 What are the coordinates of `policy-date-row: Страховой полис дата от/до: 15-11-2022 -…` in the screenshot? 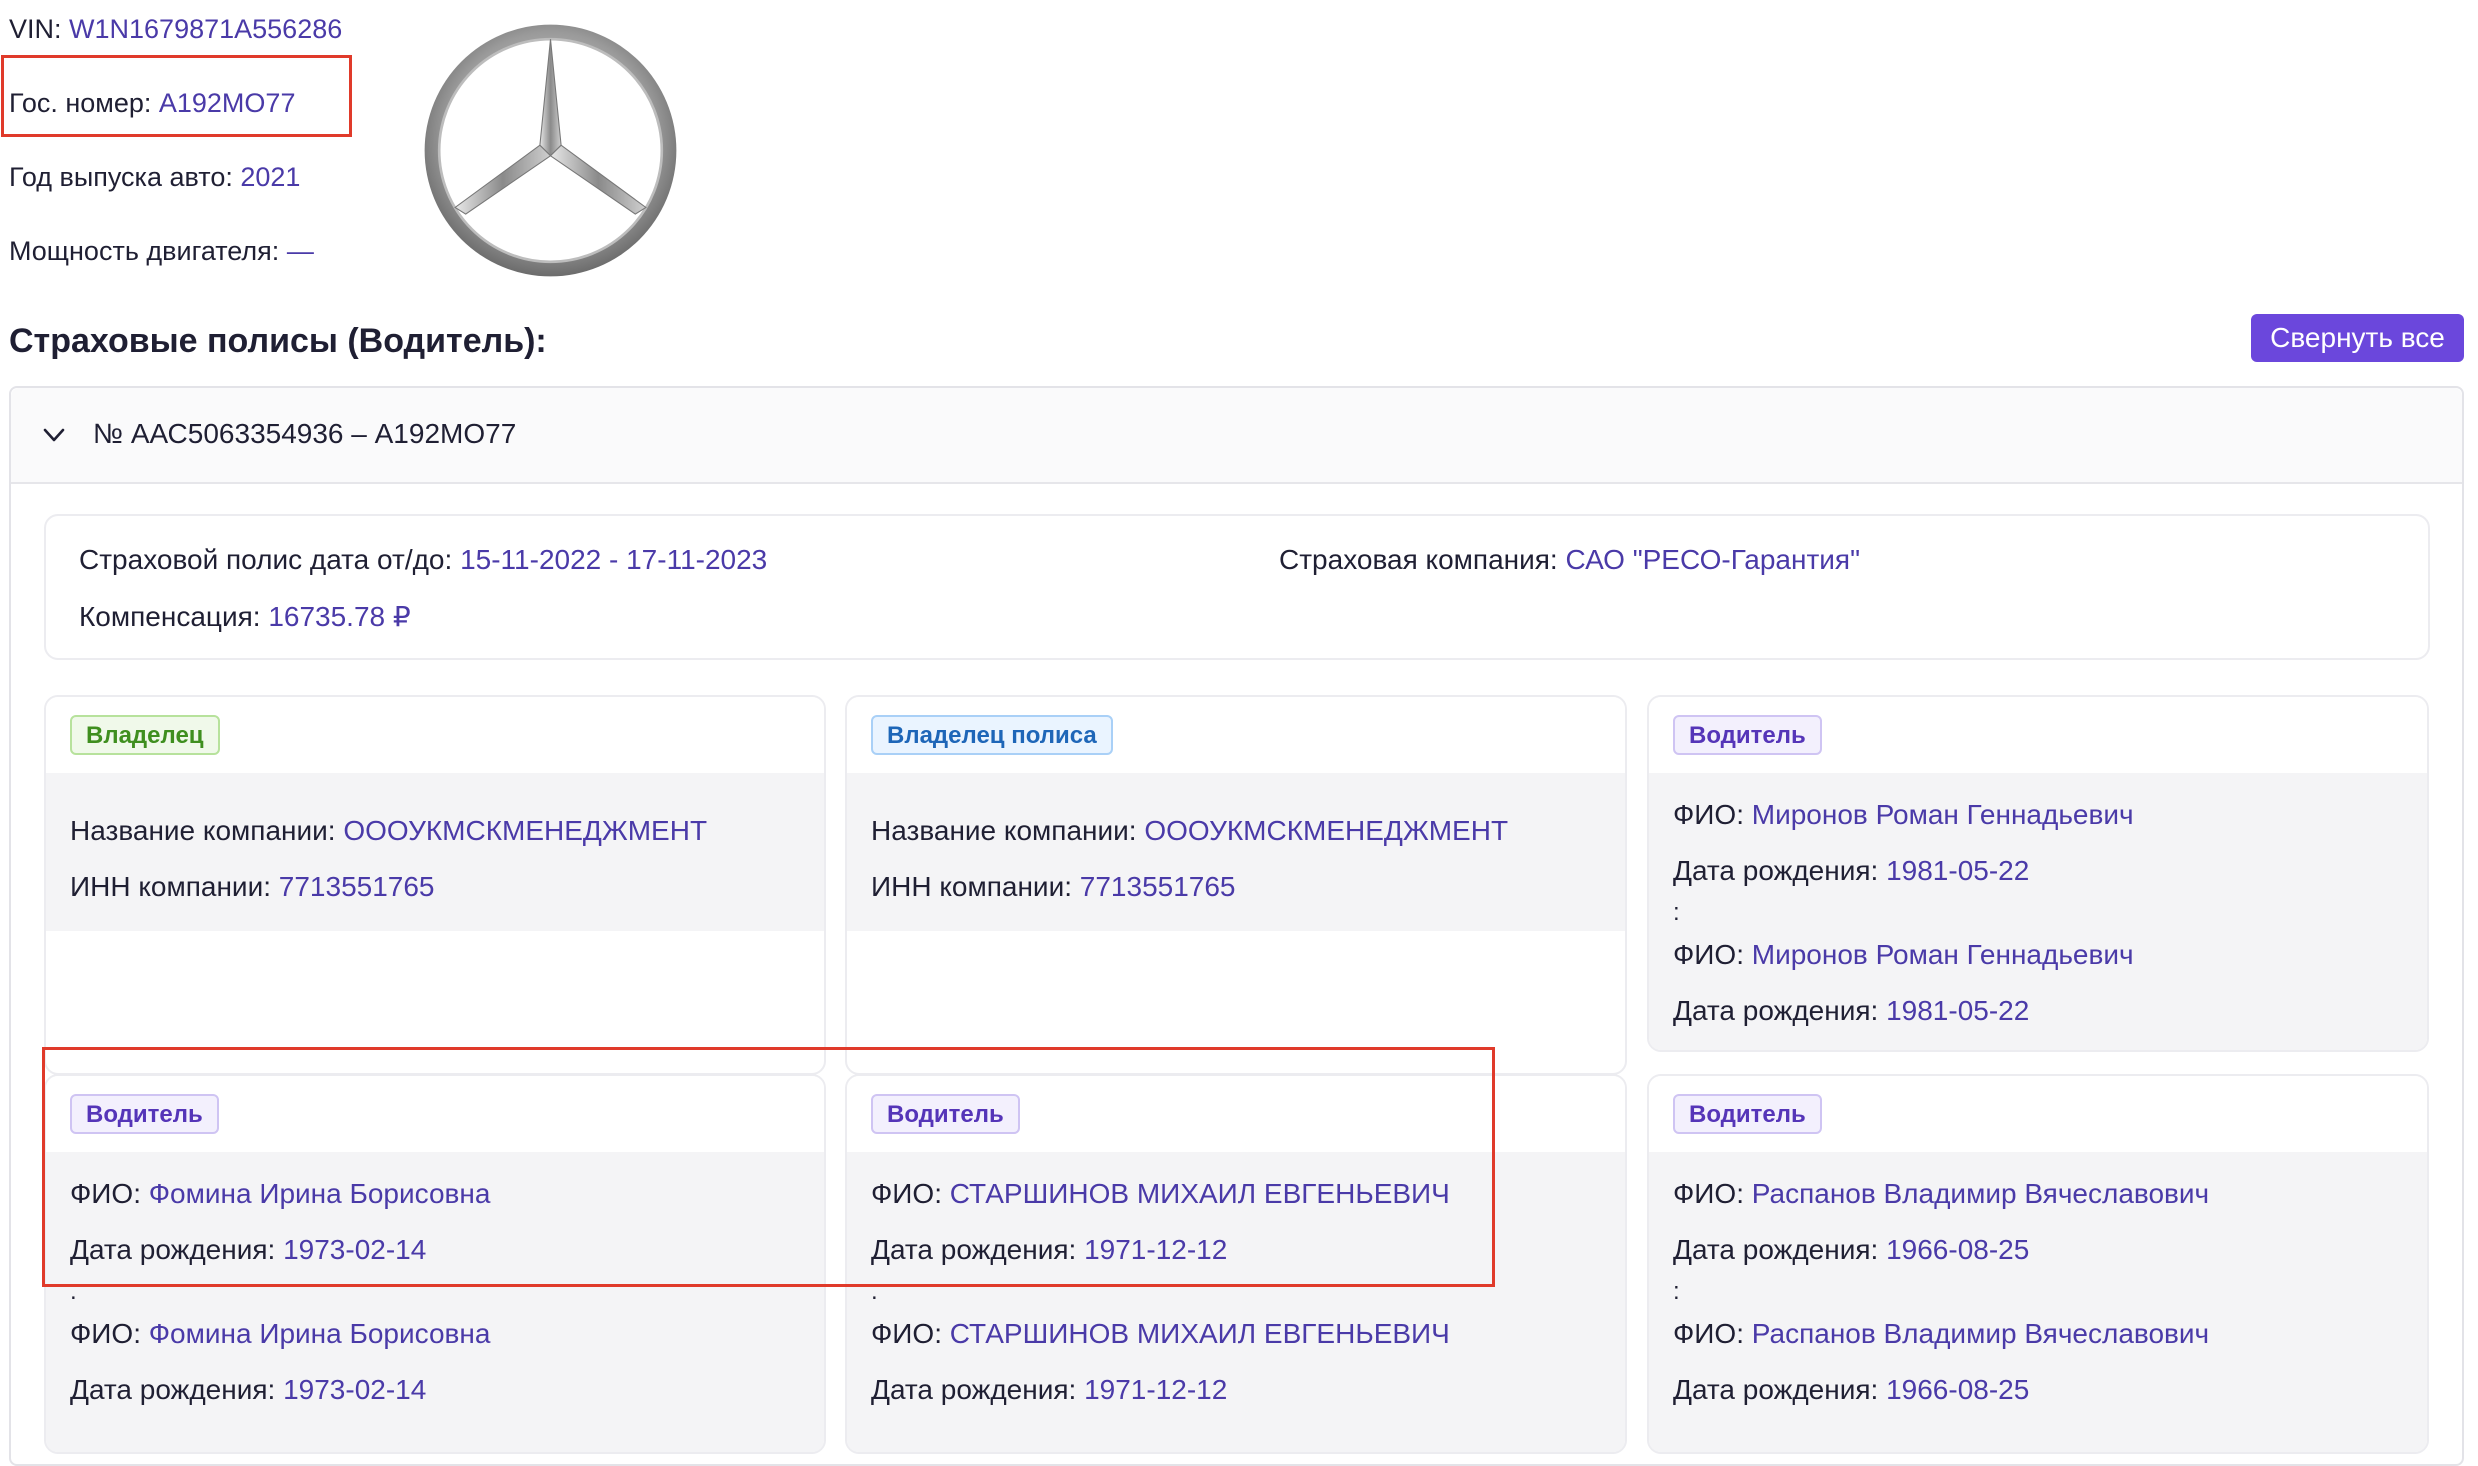 It's located at (423, 560).